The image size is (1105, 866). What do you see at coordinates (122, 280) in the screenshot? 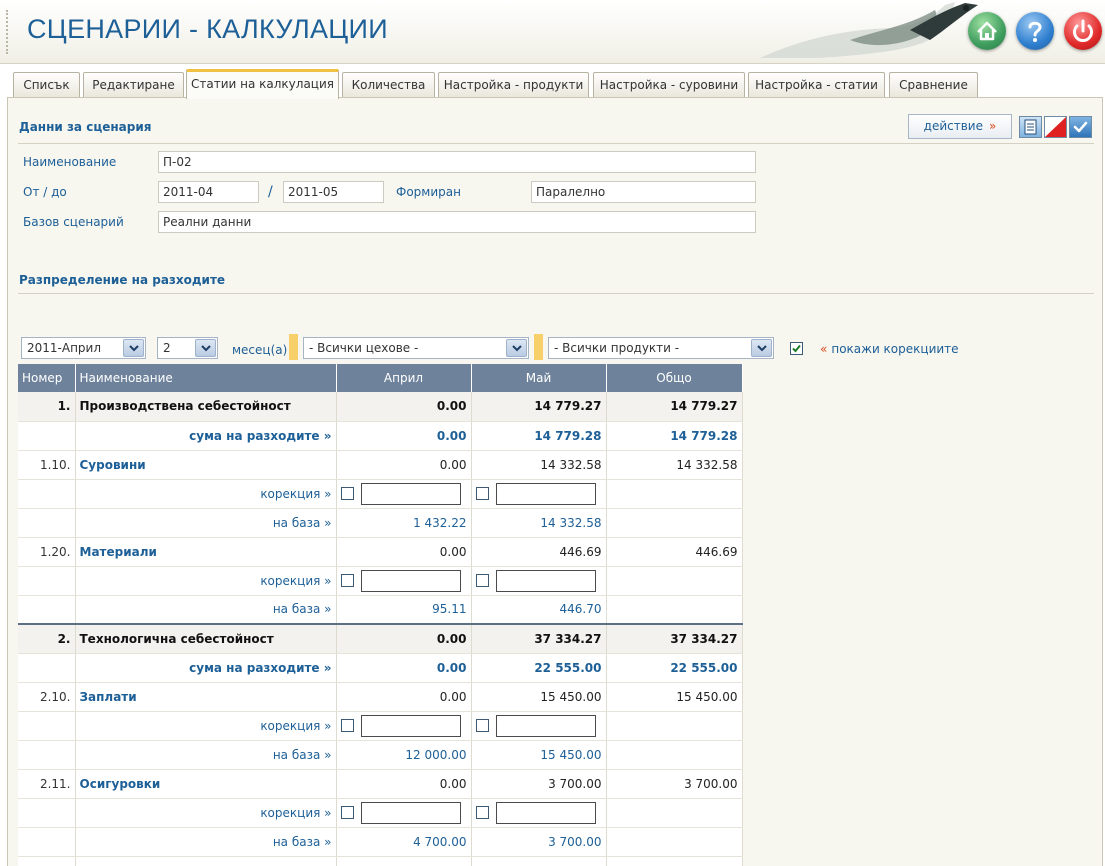
I see `distribution-section-title: Разпределение на разходите` at bounding box center [122, 280].